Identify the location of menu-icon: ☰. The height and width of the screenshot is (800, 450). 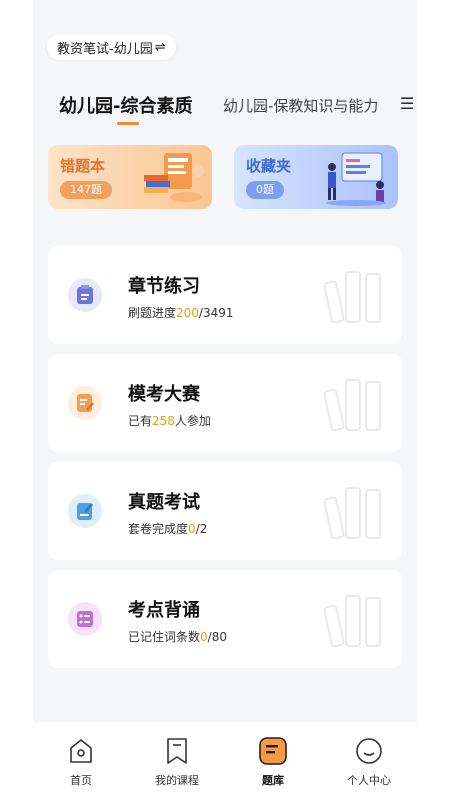
(407, 104).